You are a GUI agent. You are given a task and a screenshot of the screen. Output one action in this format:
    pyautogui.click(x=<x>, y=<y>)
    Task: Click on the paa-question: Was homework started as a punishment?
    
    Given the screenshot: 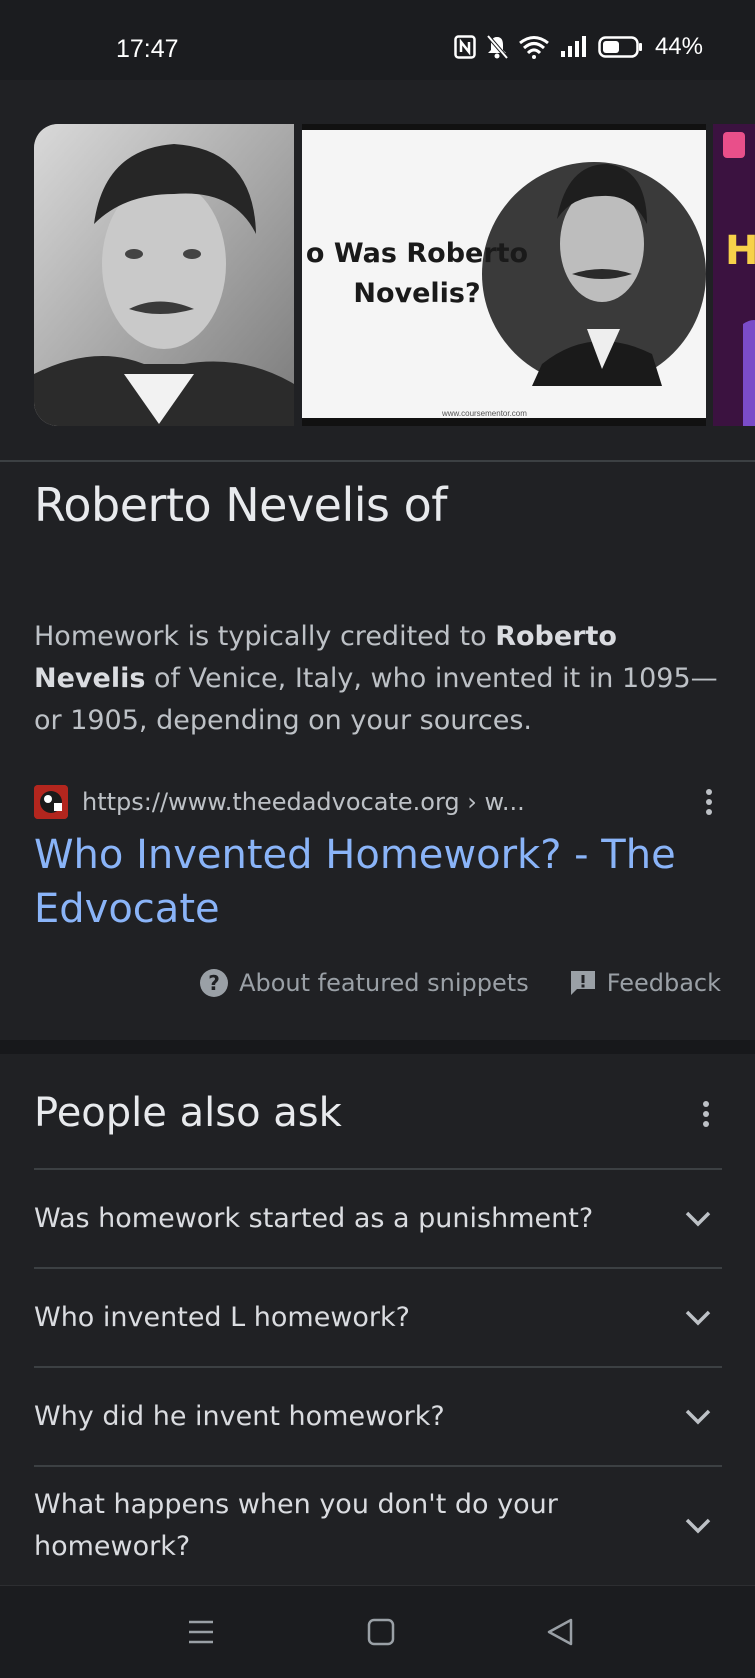 What is the action you would take?
    pyautogui.click(x=378, y=1217)
    